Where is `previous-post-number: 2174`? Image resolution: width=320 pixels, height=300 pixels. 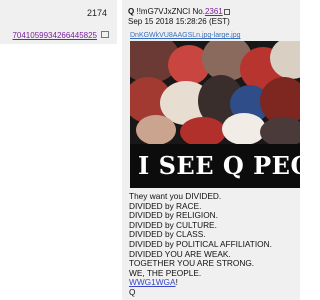
previous-post-number: 2174 is located at coordinates (96, 13).